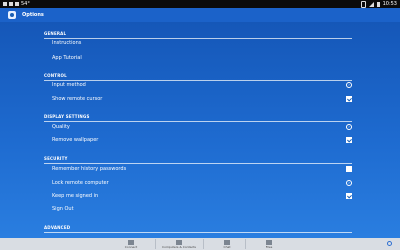 The height and width of the screenshot is (250, 400). What do you see at coordinates (389, 4) in the screenshot?
I see `clock-text: 10:53` at bounding box center [389, 4].